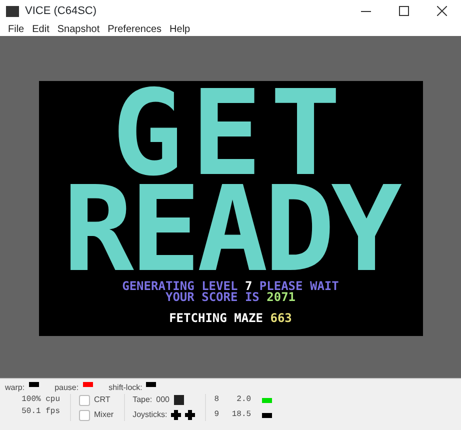  What do you see at coordinates (241, 415) in the screenshot?
I see `drive-track: 18.5` at bounding box center [241, 415].